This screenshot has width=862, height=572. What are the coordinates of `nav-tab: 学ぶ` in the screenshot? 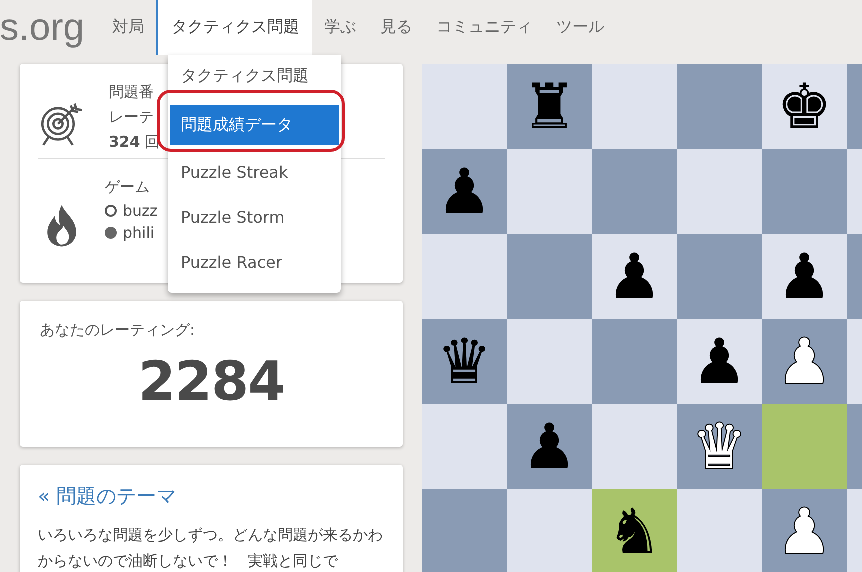 It's located at (340, 27).